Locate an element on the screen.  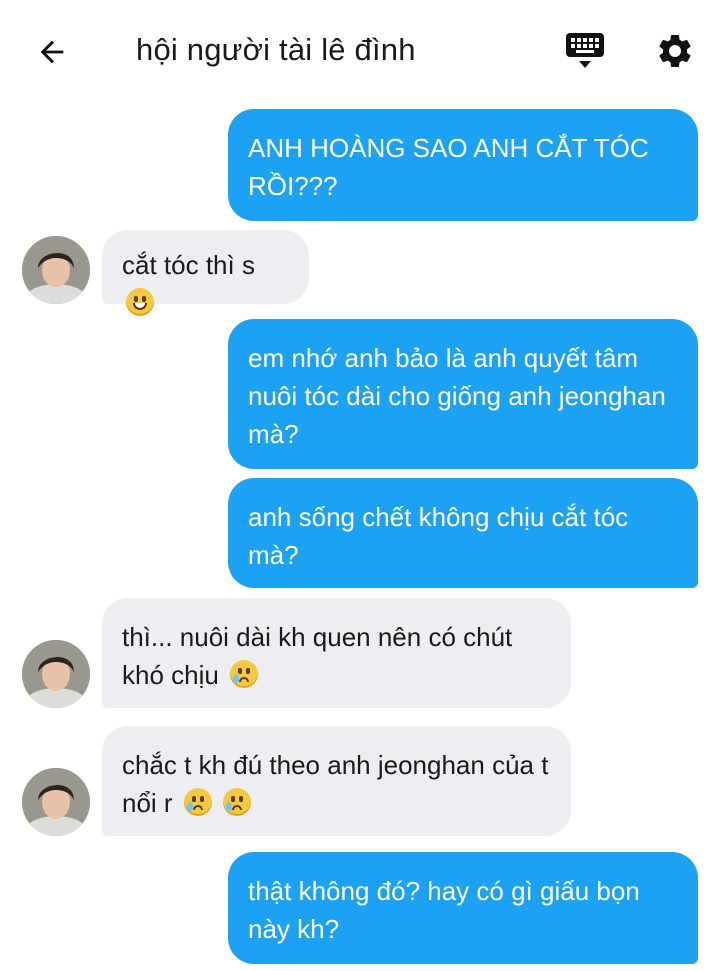
settings-button is located at coordinates (675, 51).